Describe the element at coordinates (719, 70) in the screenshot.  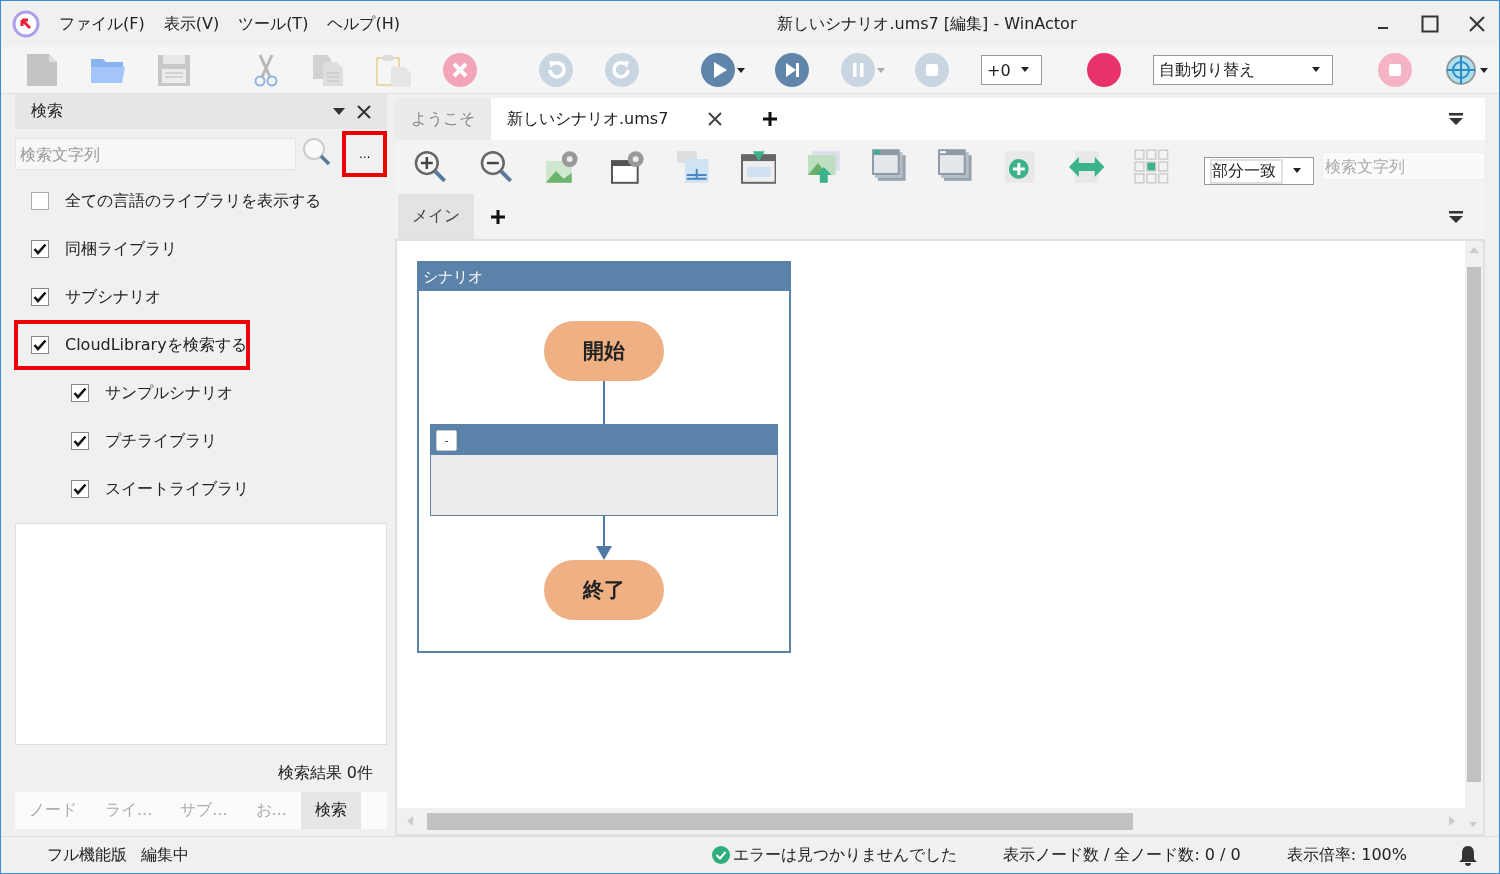
I see `play-icon` at that location.